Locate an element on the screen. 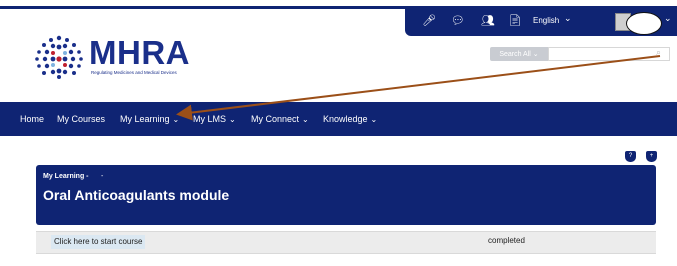 This screenshot has width=677, height=266. redaction-circle is located at coordinates (644, 23).